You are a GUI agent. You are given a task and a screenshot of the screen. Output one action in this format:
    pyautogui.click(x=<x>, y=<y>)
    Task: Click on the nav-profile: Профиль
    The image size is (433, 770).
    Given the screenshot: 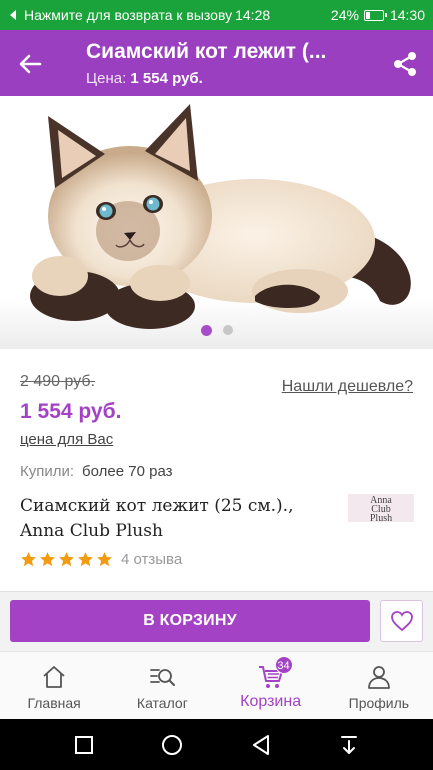 What is the action you would take?
    pyautogui.click(x=379, y=685)
    